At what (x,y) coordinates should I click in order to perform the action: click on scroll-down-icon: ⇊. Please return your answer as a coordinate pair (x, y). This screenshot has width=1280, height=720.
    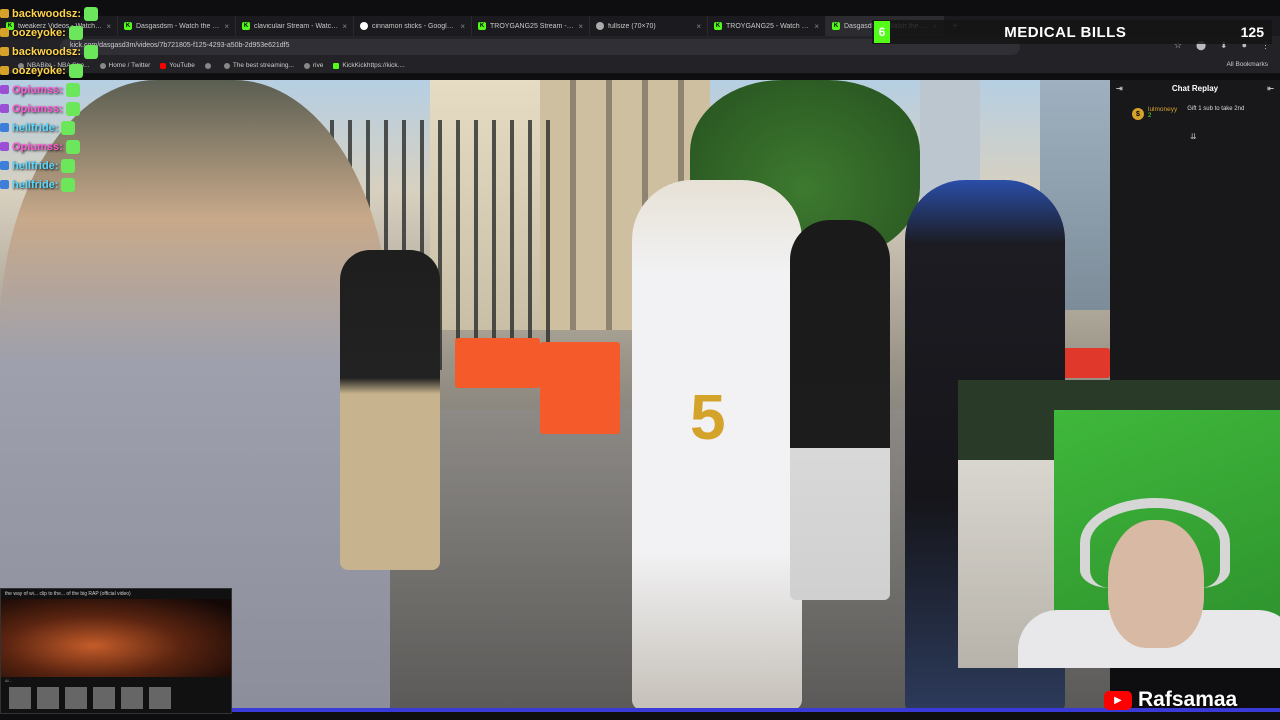
    Looking at the image, I should click on (1193, 136).